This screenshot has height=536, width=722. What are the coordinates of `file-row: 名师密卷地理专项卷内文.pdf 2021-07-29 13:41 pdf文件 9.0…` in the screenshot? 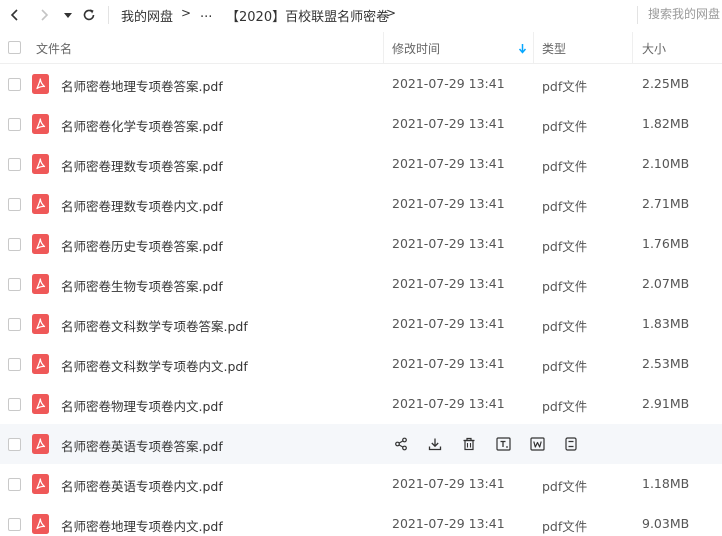 It's located at (361, 520).